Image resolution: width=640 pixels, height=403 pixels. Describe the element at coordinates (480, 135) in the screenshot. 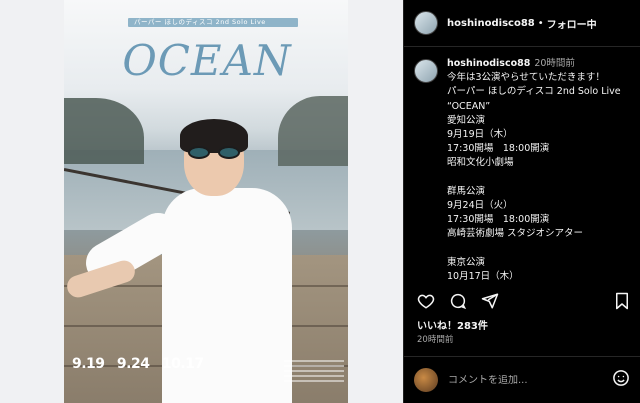

I see `caption-line: 9月19日（木）` at that location.